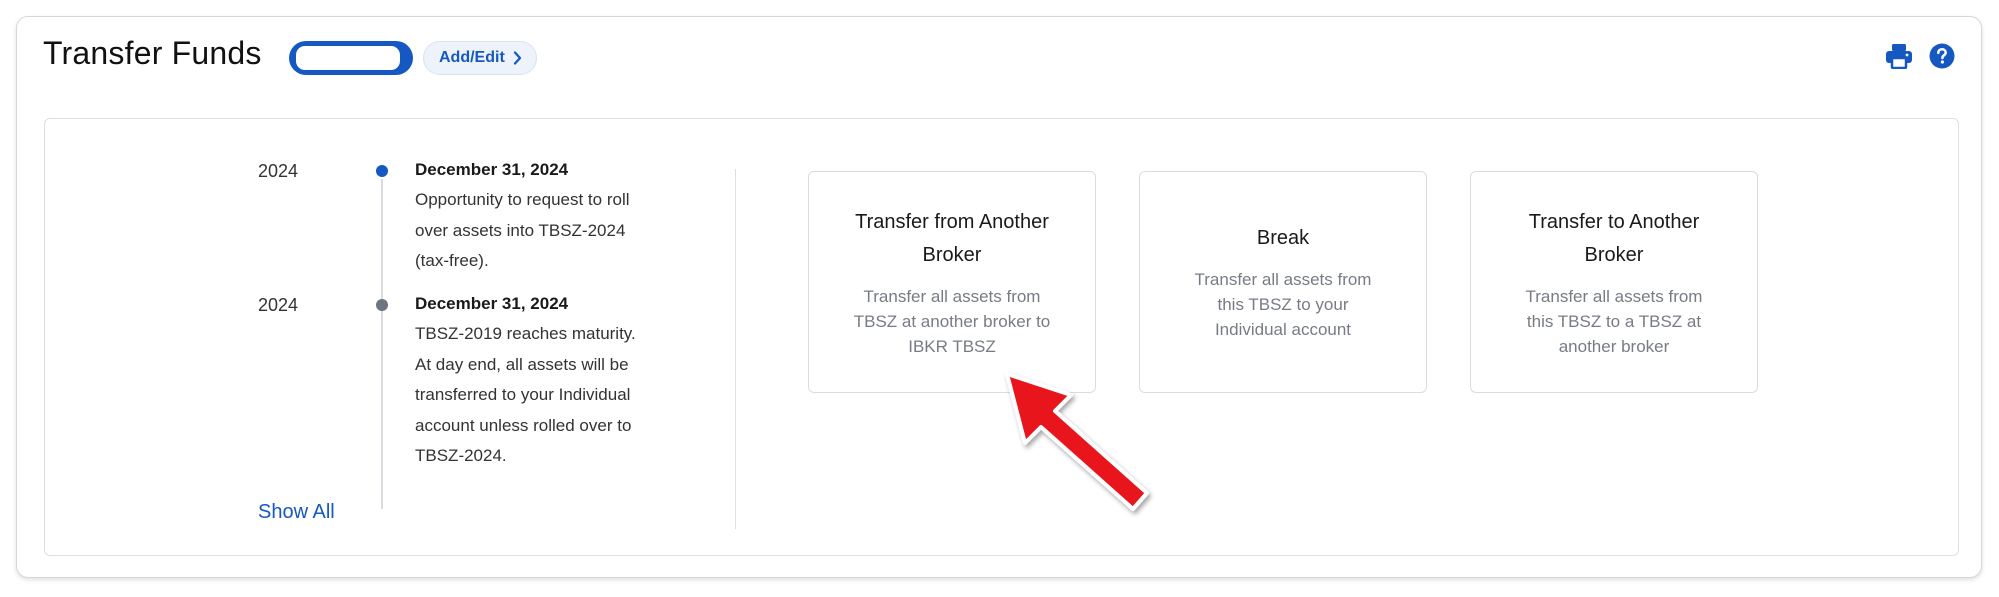  I want to click on timeline-dot-past, so click(382, 305).